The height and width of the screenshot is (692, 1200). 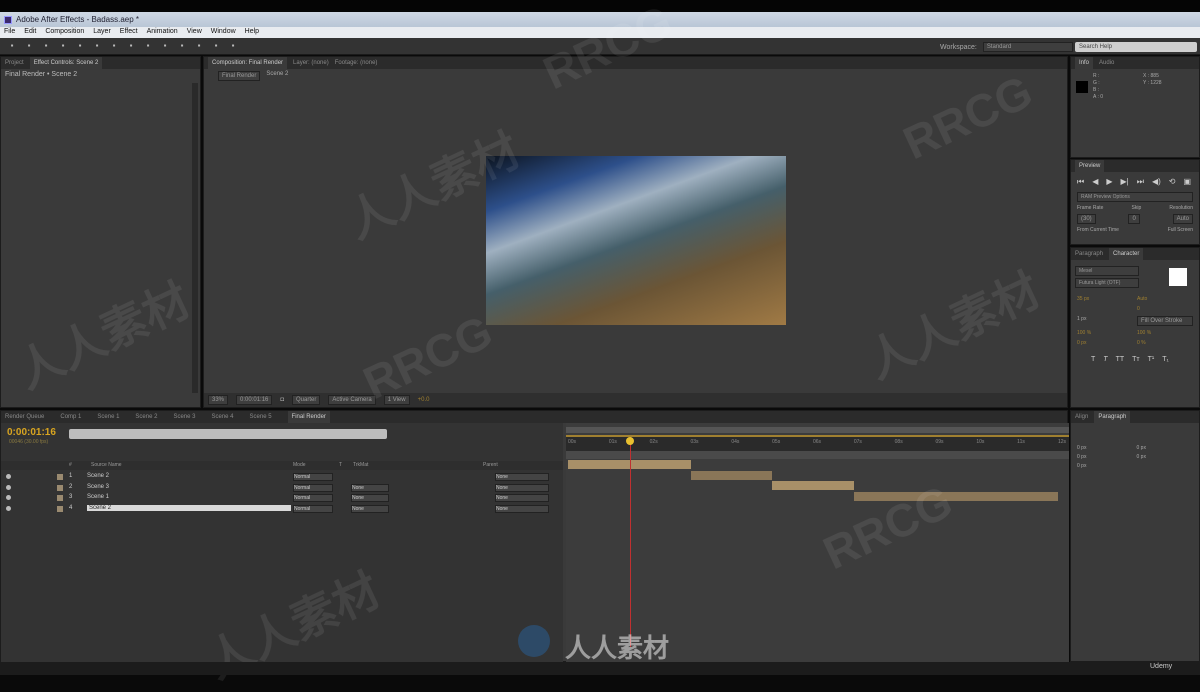 I want to click on tsume-field: 0 %, so click(x=1165, y=343).